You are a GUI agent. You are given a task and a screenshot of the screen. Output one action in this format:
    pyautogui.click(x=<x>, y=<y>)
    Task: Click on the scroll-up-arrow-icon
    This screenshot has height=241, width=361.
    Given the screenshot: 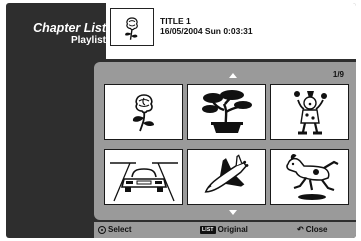 What is the action you would take?
    pyautogui.click(x=233, y=75)
    